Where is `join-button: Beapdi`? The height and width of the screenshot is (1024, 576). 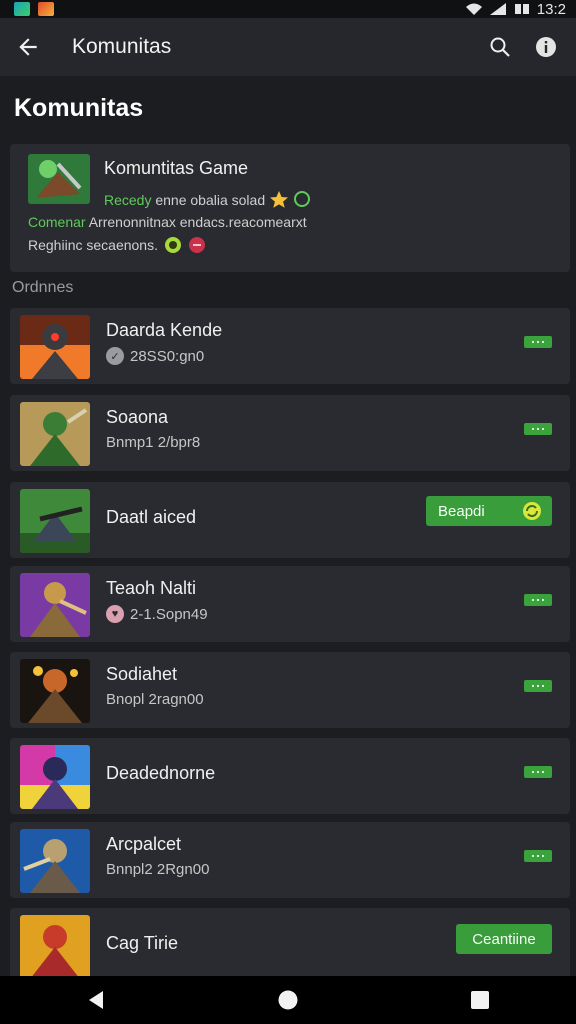 join-button: Beapdi is located at coordinates (489, 511).